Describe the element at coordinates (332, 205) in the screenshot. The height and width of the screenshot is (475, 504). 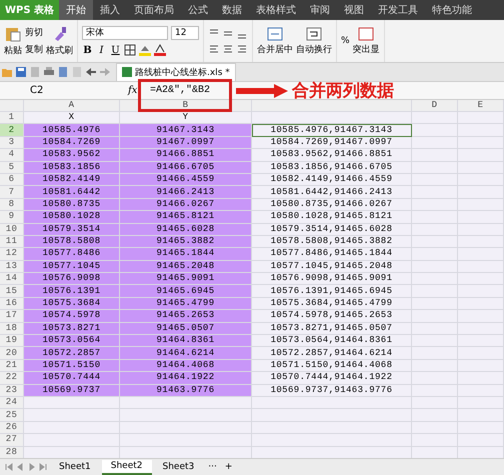
I see `table-cell: 10580.8735,91466.0267` at that location.